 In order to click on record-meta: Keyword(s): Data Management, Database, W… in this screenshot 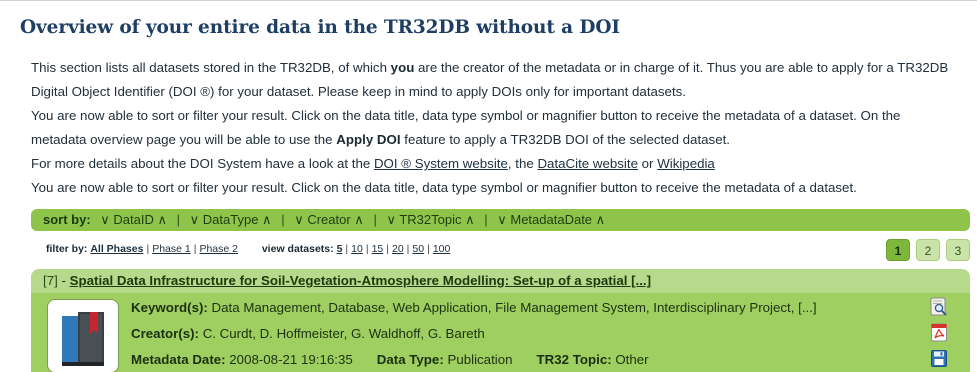, I will do `click(474, 333)`.